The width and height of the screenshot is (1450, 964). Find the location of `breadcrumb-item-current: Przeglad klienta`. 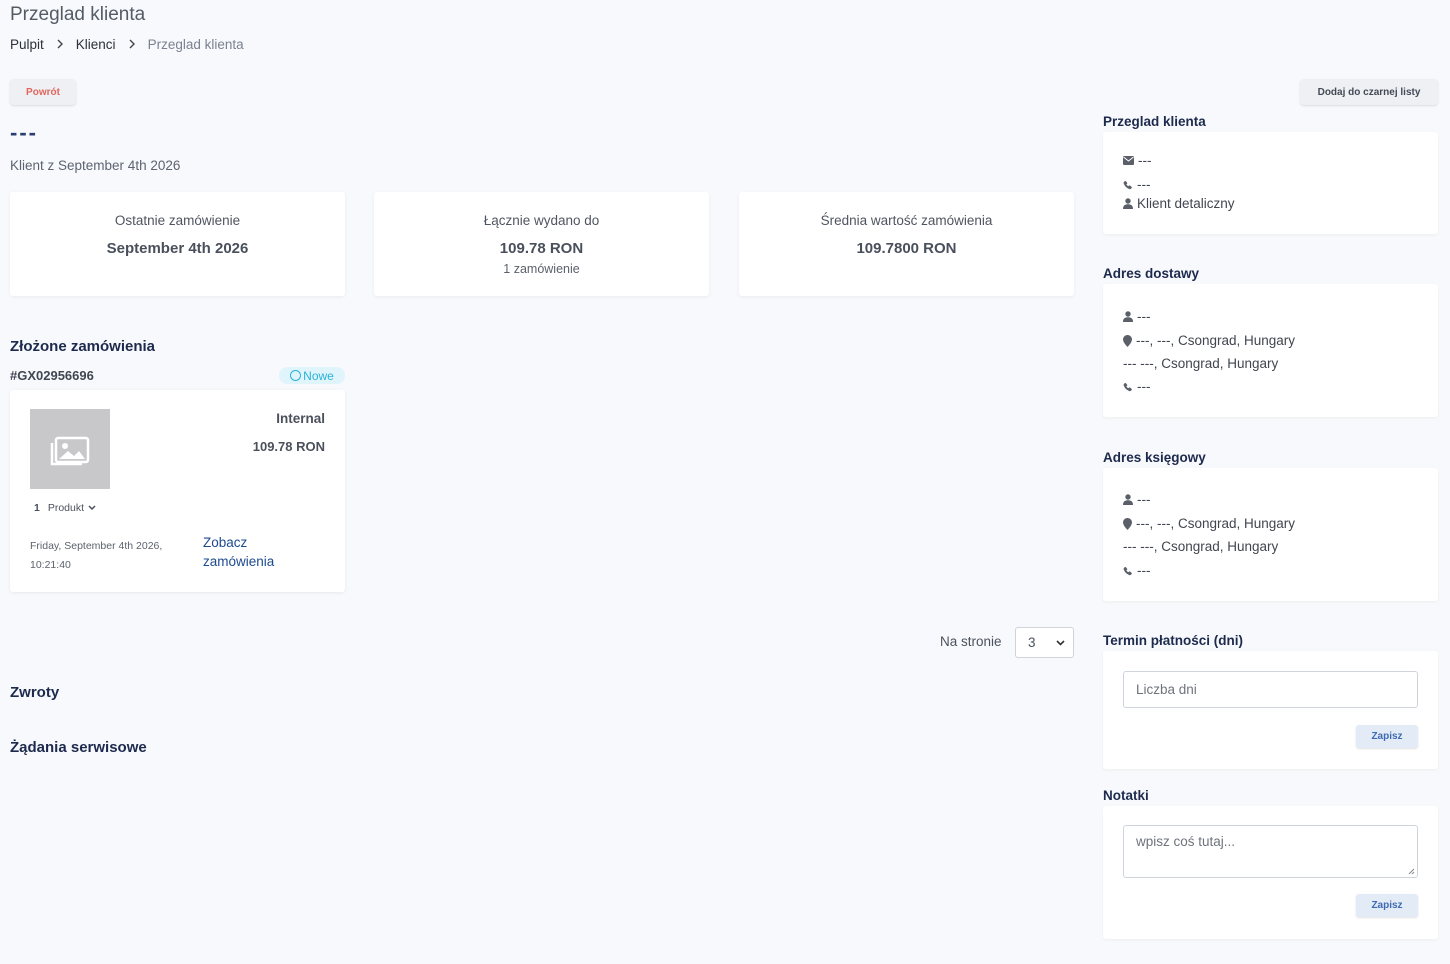

breadcrumb-item-current: Przeglad klienta is located at coordinates (195, 44).